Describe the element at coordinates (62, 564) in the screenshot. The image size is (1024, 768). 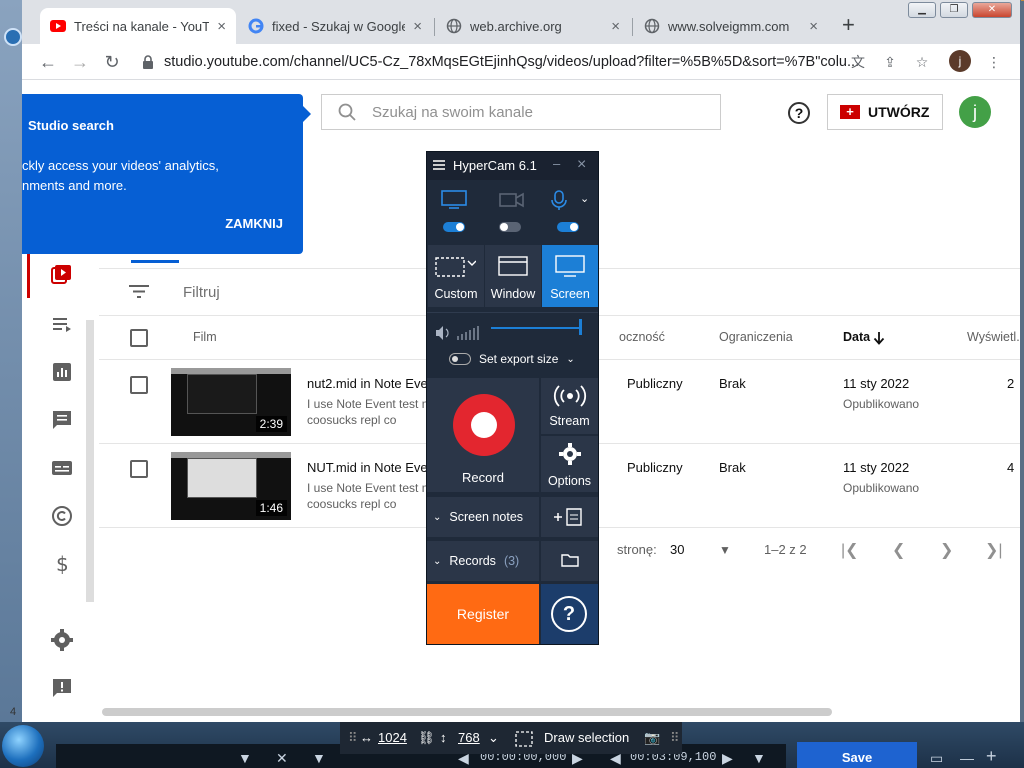
I see `monetization-icon: $` at that location.